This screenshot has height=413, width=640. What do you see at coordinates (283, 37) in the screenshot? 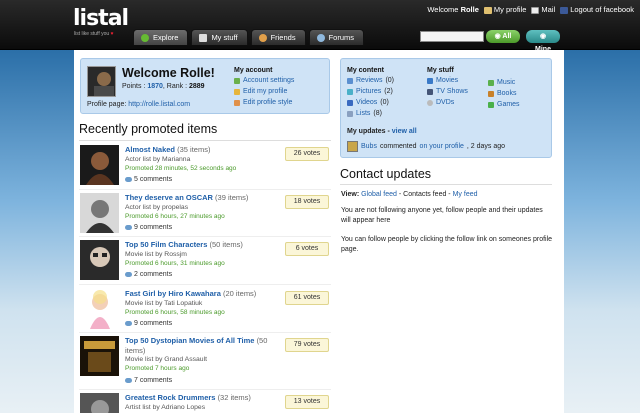
I see `tab-friends-label: Friends` at bounding box center [283, 37].